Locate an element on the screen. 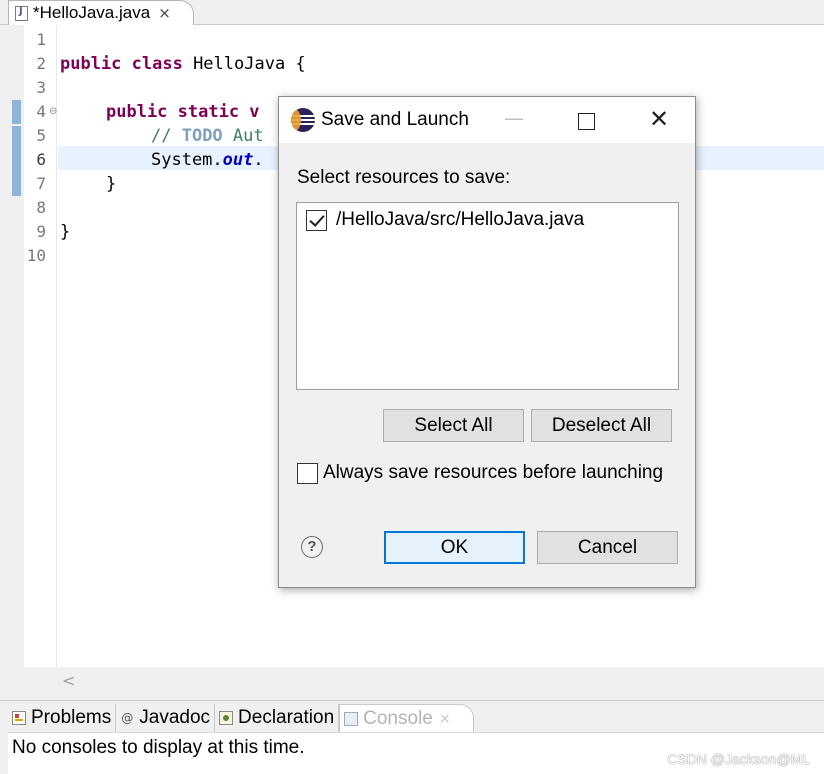  left-gutter is located at coordinates (12, 346).